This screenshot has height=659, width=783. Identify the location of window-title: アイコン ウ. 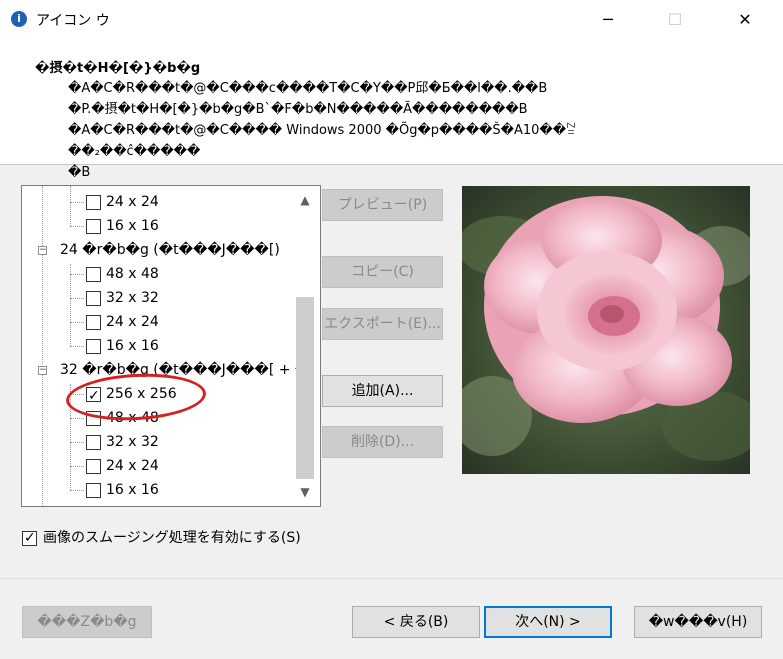
(73, 21).